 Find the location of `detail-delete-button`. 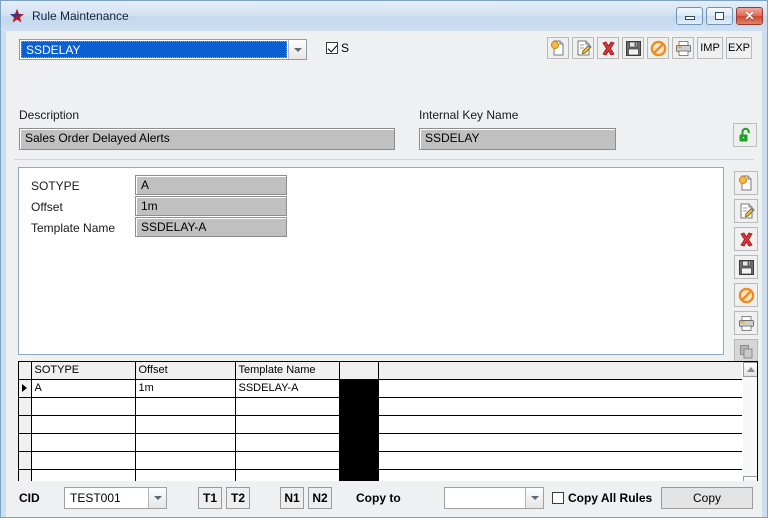

detail-delete-button is located at coordinates (746, 239).